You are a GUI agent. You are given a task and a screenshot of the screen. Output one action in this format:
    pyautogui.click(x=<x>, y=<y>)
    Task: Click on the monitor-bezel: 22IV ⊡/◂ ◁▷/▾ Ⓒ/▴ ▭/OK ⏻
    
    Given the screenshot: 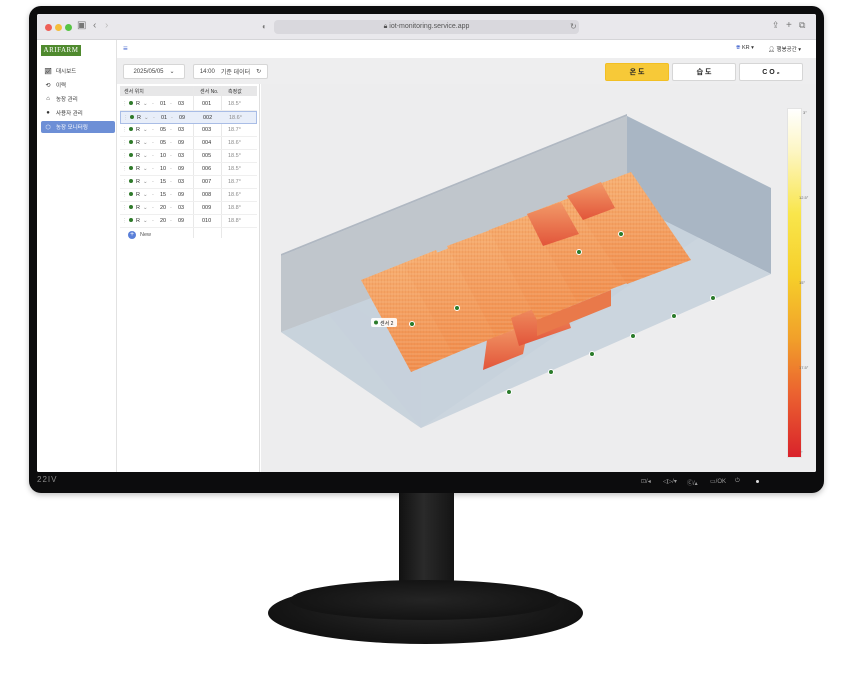 What is the action you would take?
    pyautogui.click(x=426, y=482)
    